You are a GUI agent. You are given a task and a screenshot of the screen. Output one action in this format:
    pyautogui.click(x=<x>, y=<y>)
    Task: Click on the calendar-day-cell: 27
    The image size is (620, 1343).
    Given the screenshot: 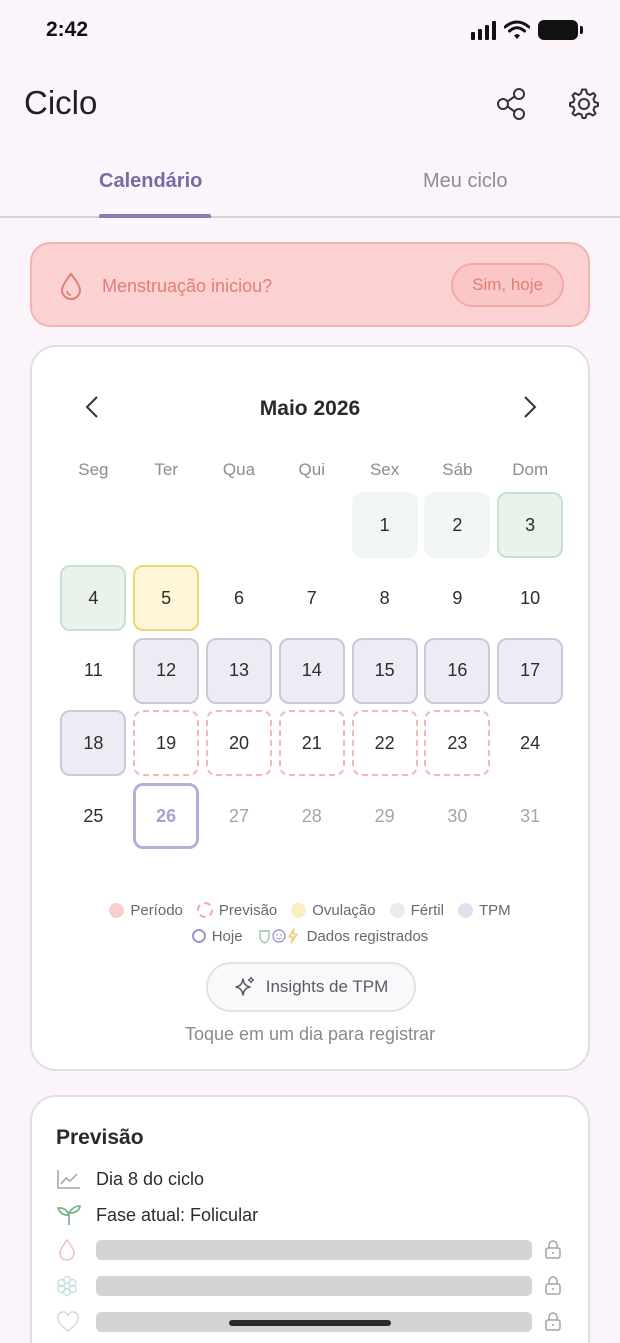 What is the action you would take?
    pyautogui.click(x=239, y=816)
    